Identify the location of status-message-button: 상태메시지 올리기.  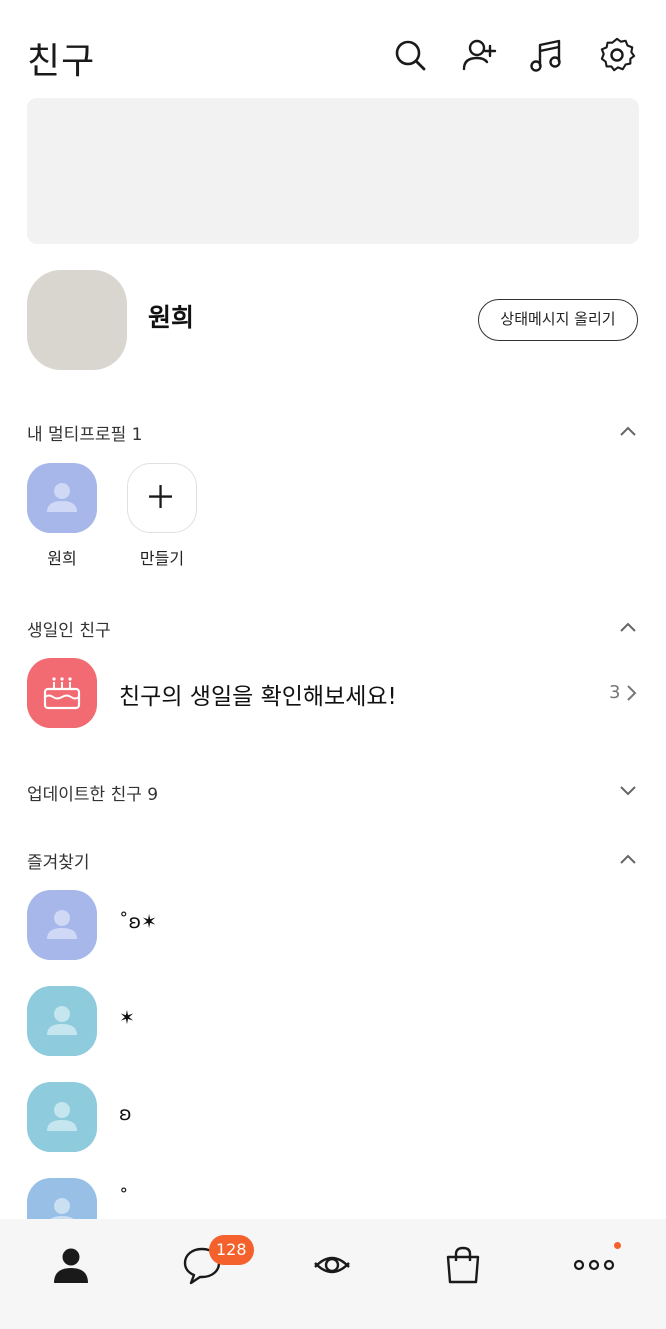
(558, 320).